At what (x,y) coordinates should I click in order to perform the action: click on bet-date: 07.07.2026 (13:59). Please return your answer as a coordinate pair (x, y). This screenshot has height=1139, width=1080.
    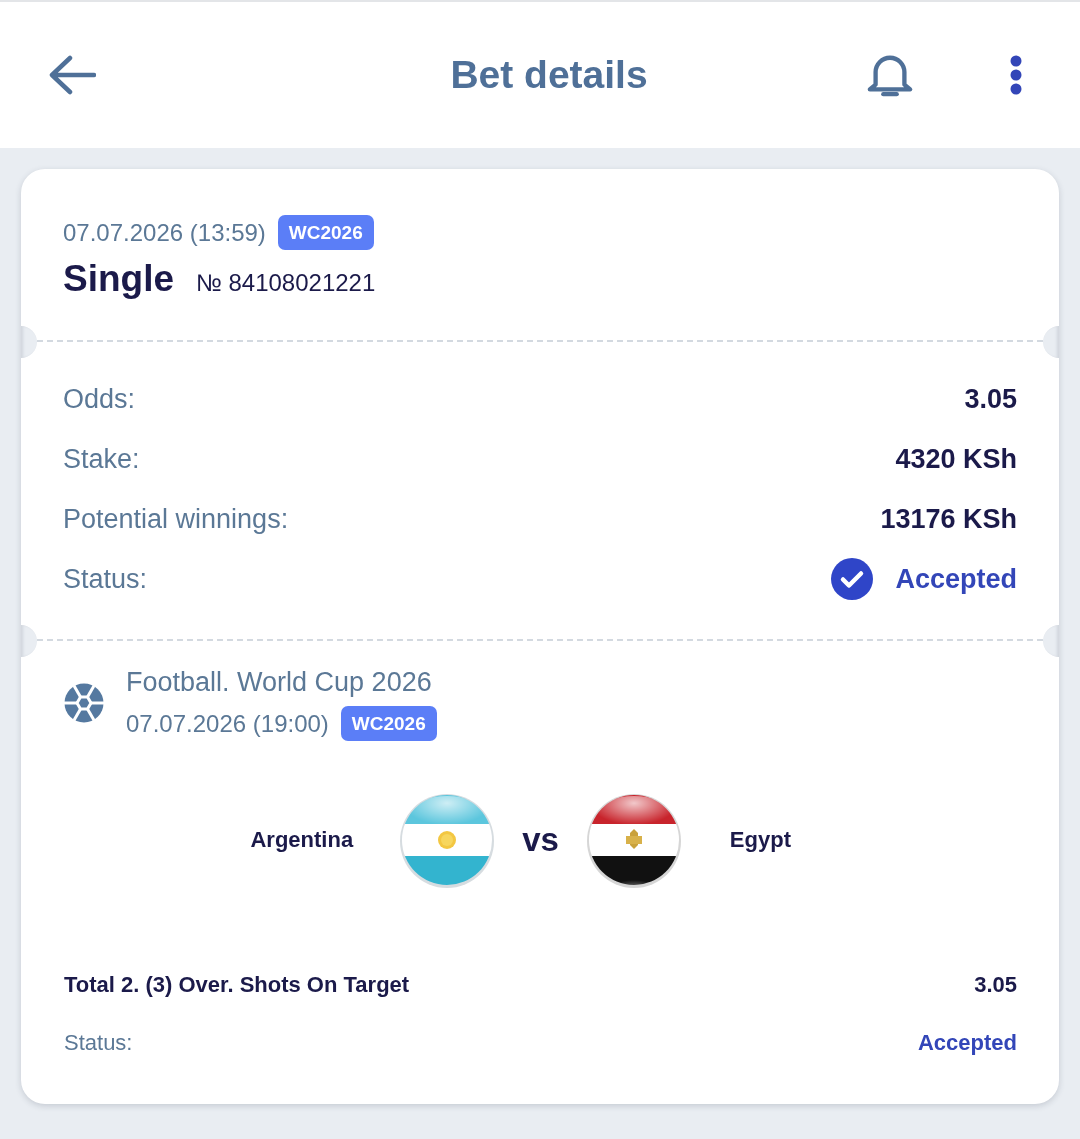
    Looking at the image, I should click on (164, 232).